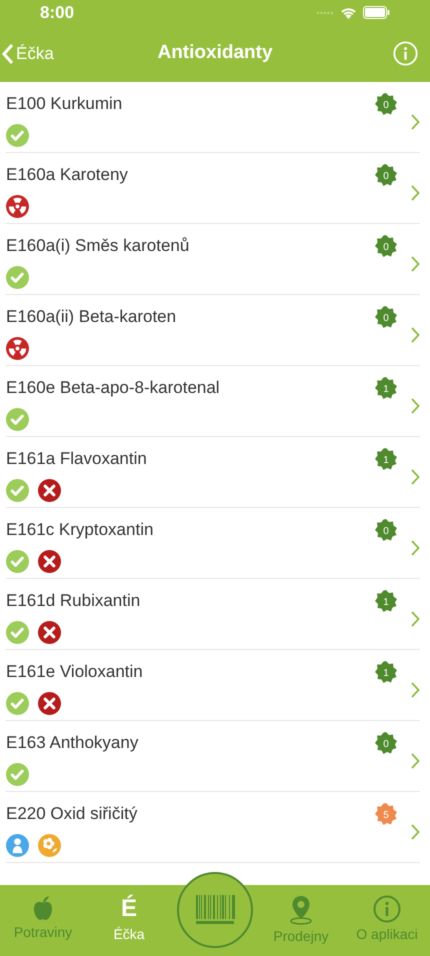 This screenshot has height=956, width=430. I want to click on count-badge: 5, so click(386, 814).